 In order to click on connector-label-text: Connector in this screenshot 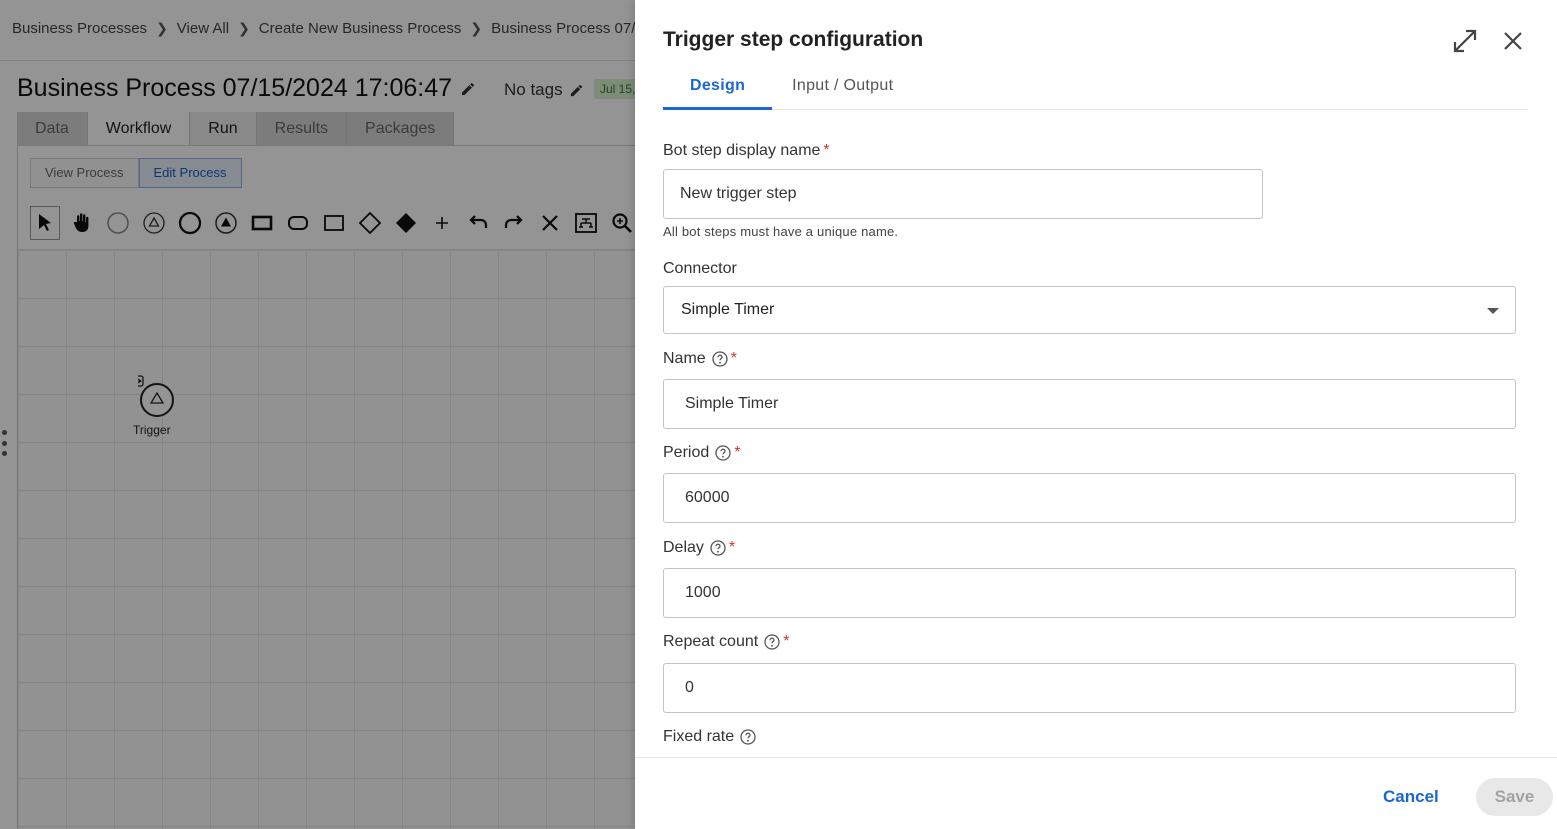, I will do `click(700, 268)`.